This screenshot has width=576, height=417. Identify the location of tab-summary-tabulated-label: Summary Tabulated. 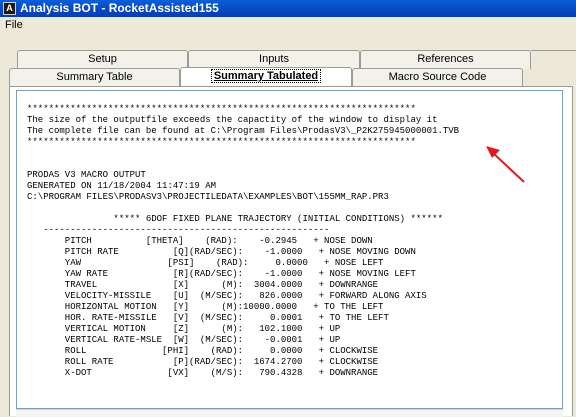
(266, 76).